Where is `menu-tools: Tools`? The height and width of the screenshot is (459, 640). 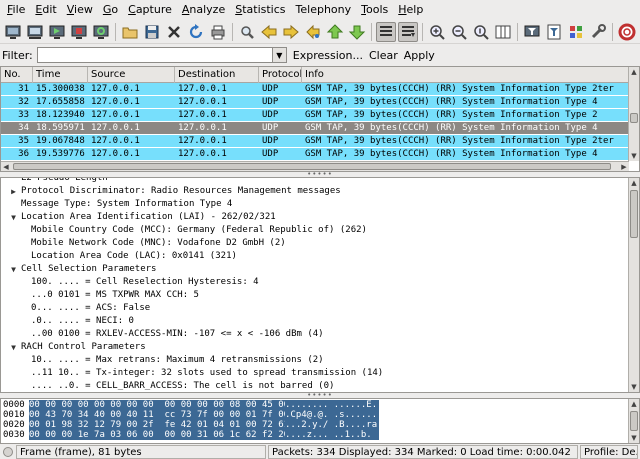
menu-tools: Tools is located at coordinates (374, 10).